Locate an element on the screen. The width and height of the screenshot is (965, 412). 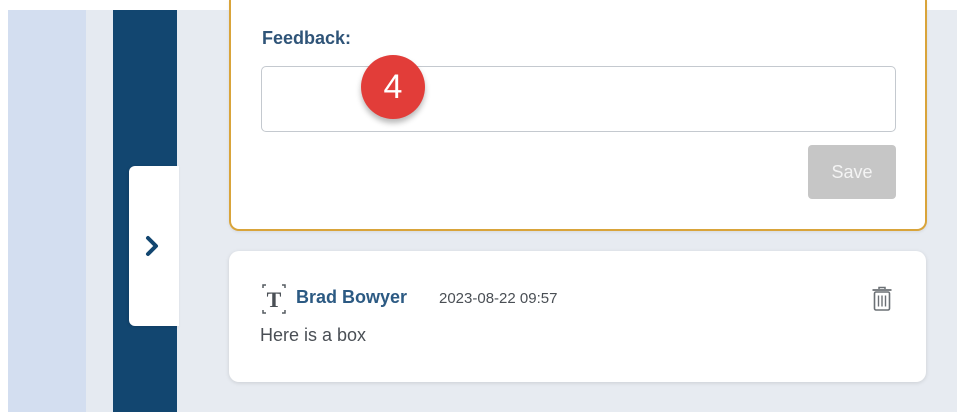
background-panel is located at coordinates (47, 211).